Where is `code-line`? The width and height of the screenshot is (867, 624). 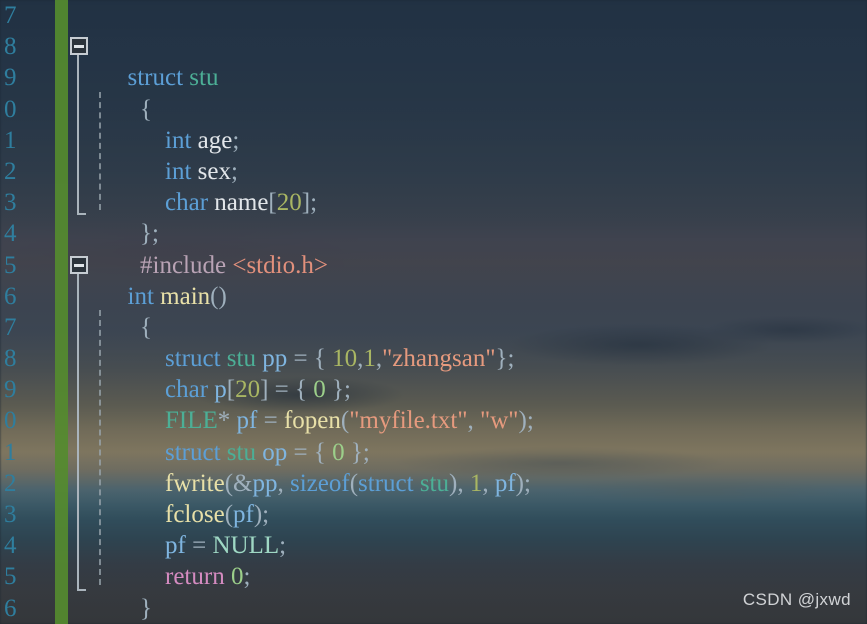 code-line is located at coordinates (467, 15).